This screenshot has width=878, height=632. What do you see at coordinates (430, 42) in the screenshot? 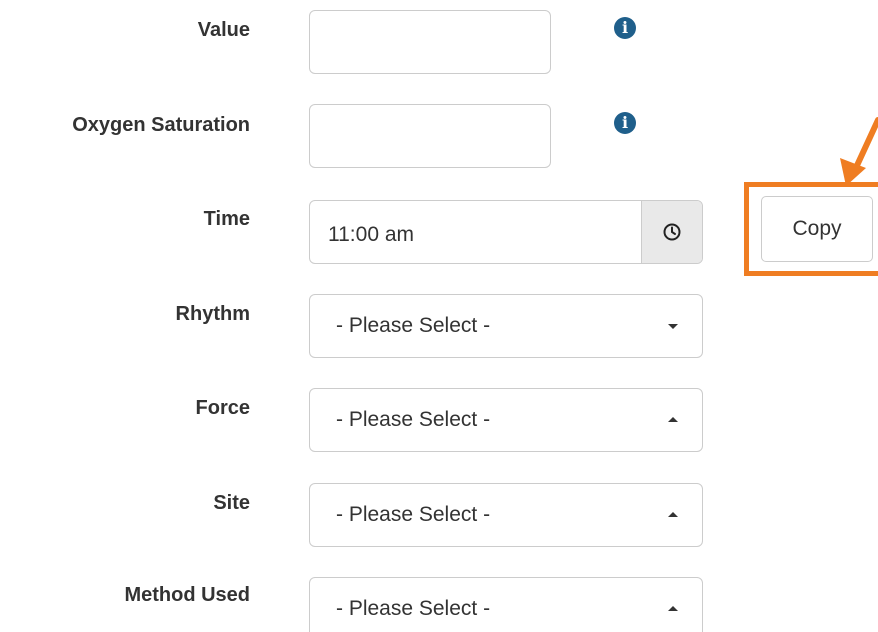
I see `value-input` at bounding box center [430, 42].